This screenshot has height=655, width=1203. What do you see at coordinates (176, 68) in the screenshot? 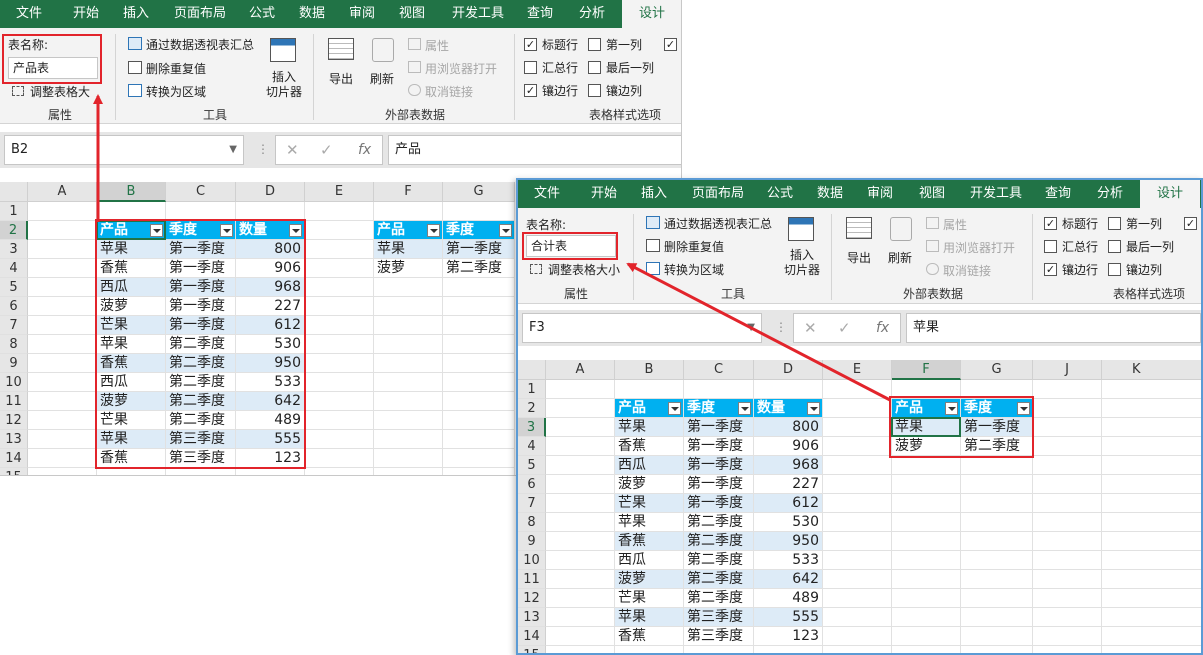
I see `remove-duplicates-button: 删除重复值` at bounding box center [176, 68].